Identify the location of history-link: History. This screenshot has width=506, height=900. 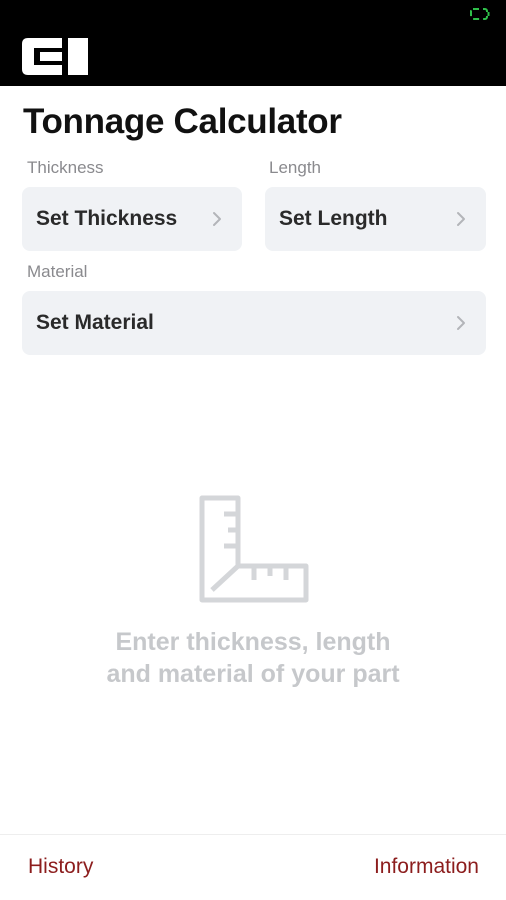
(60, 867).